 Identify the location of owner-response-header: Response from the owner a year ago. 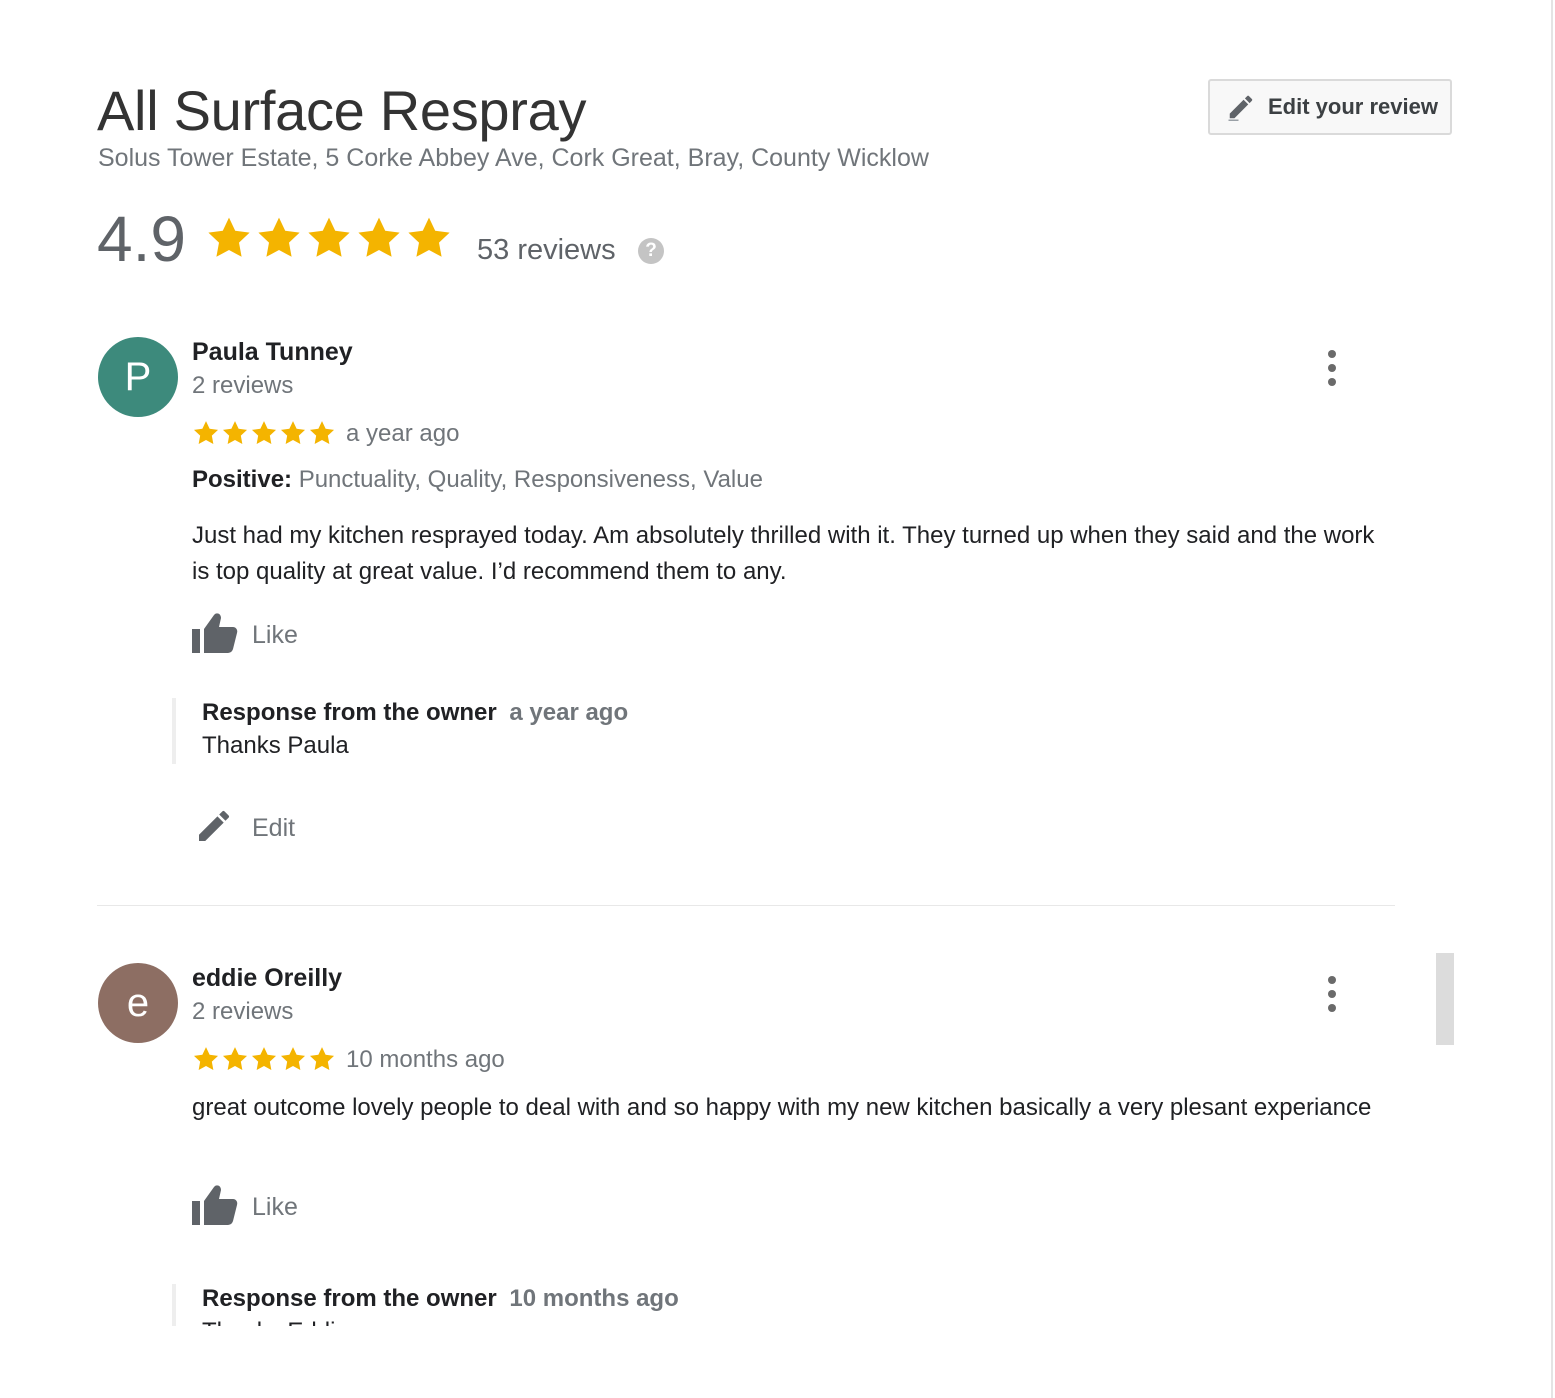
(415, 713).